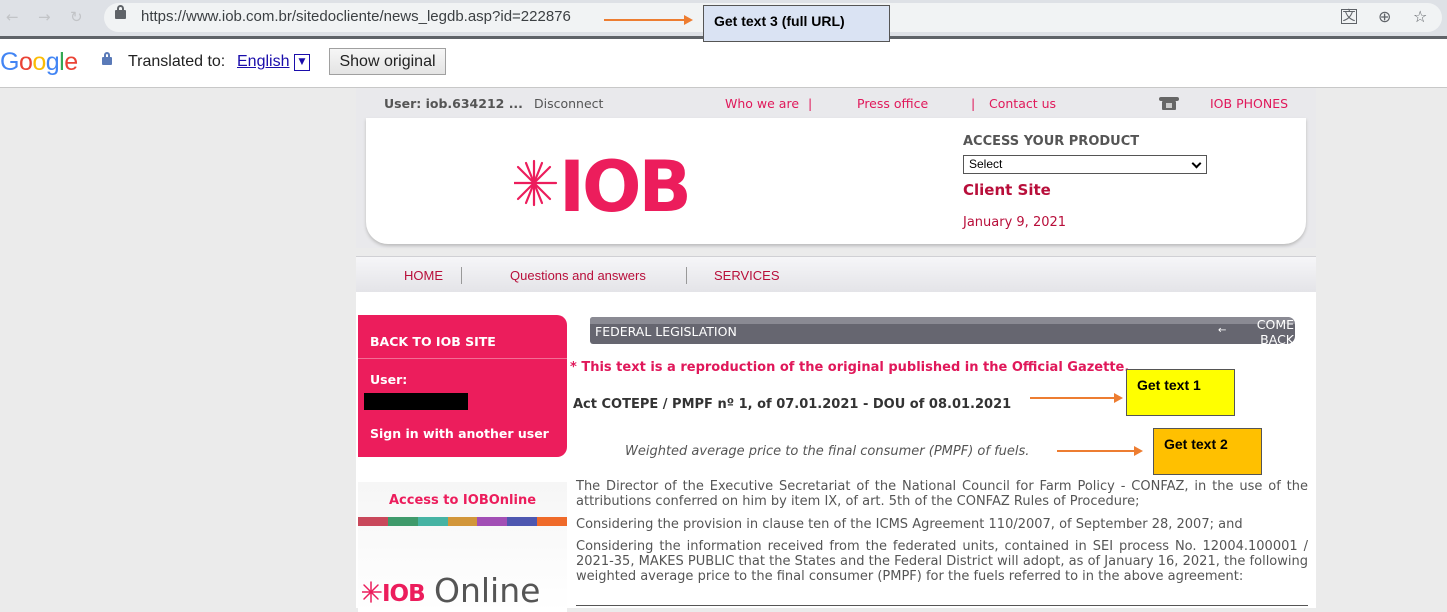  I want to click on iobonline-logo: IOB Online, so click(462, 588).